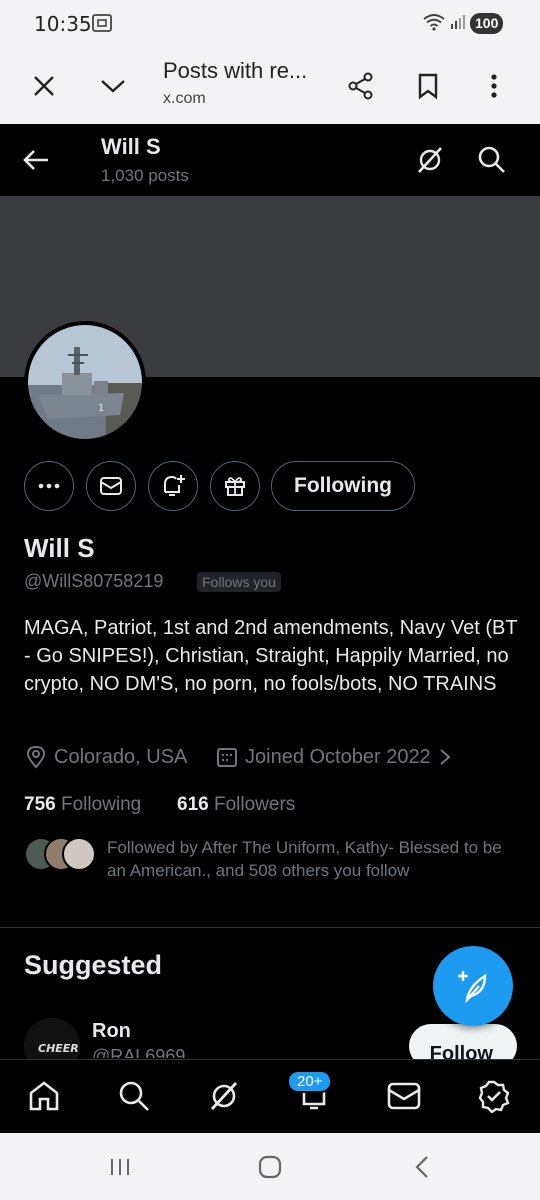 The height and width of the screenshot is (1200, 540). I want to click on system-nav-bar, so click(270, 1166).